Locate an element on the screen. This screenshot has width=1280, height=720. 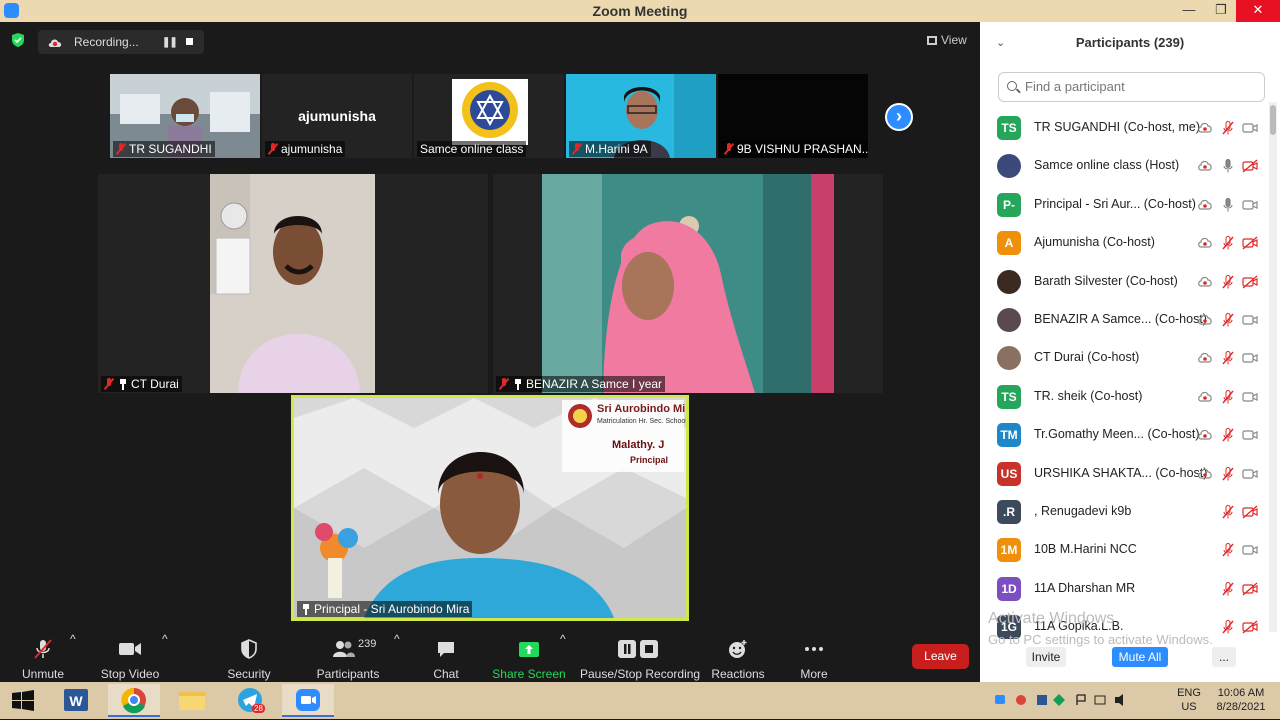
share-screen-button: Share Screen is located at coordinates (529, 657).